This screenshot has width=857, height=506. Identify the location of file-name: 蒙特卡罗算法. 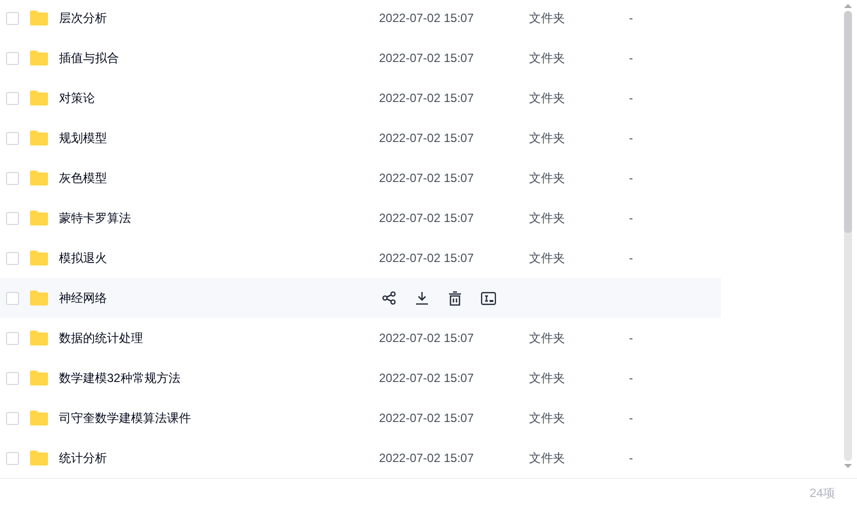
(219, 218).